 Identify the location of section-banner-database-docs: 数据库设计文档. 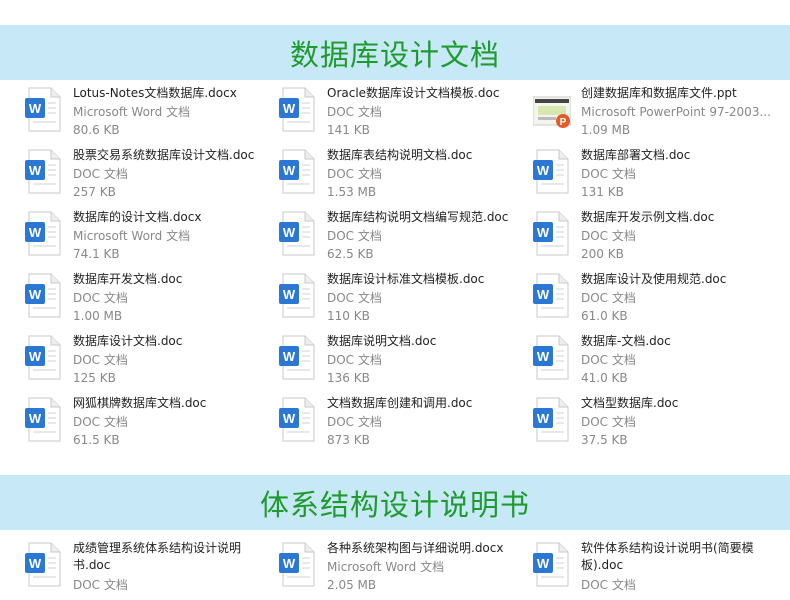
(395, 52).